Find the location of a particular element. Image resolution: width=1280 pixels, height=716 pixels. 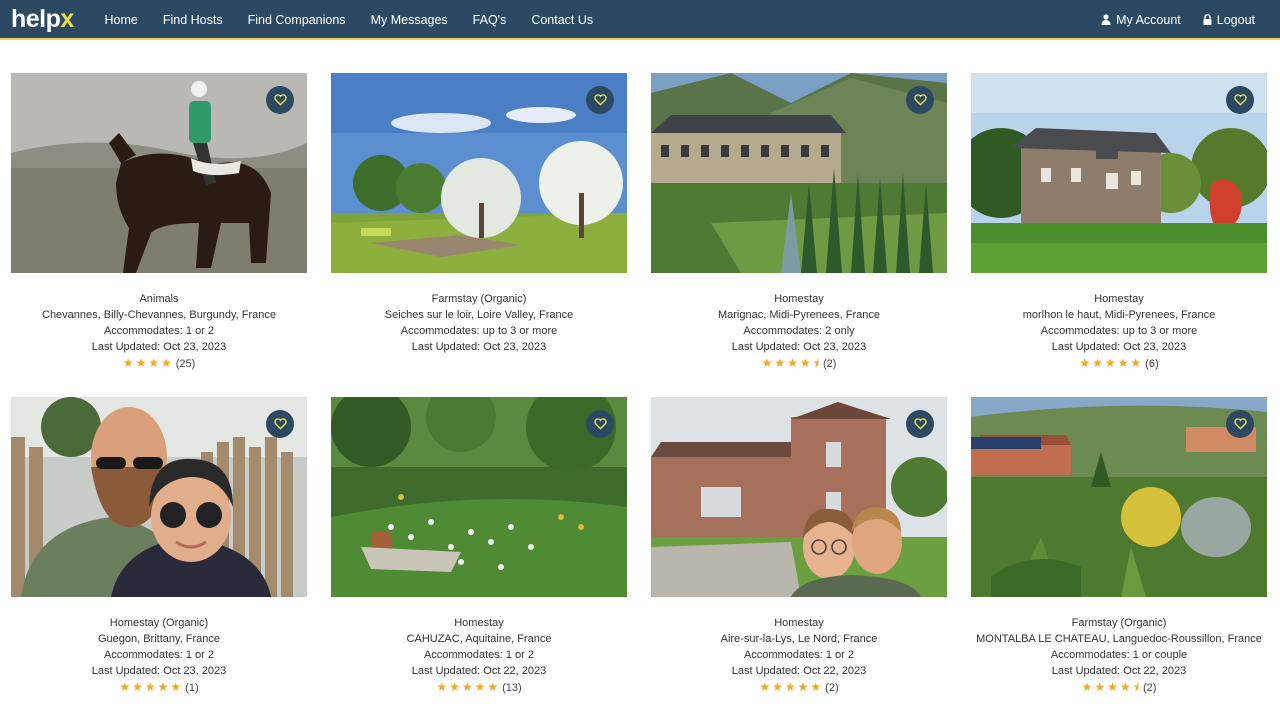

listing-rating: ★★★★★ (6) is located at coordinates (1119, 363).